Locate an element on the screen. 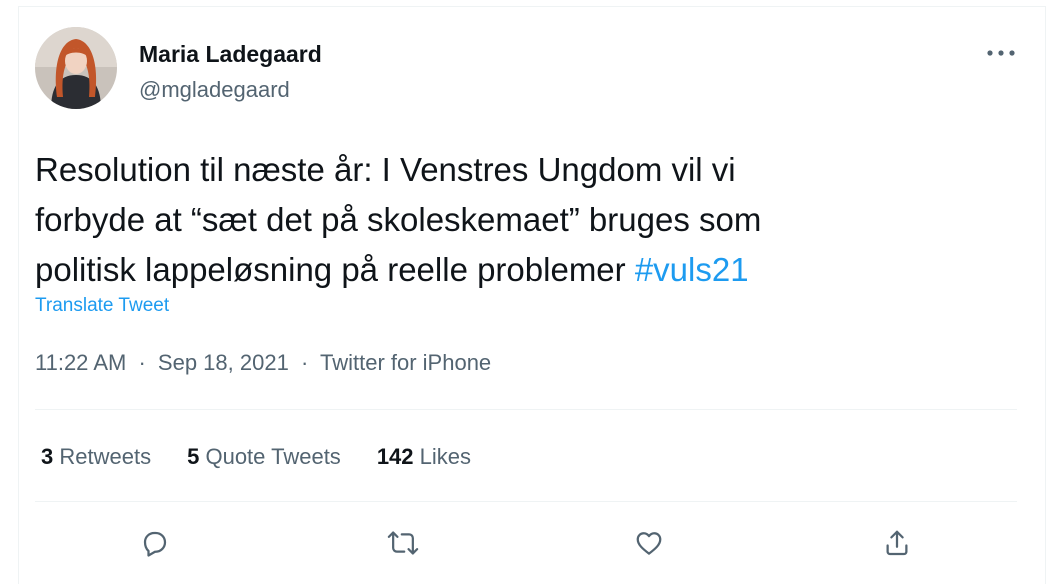 The image size is (1058, 586). avatar is located at coordinates (76, 68).